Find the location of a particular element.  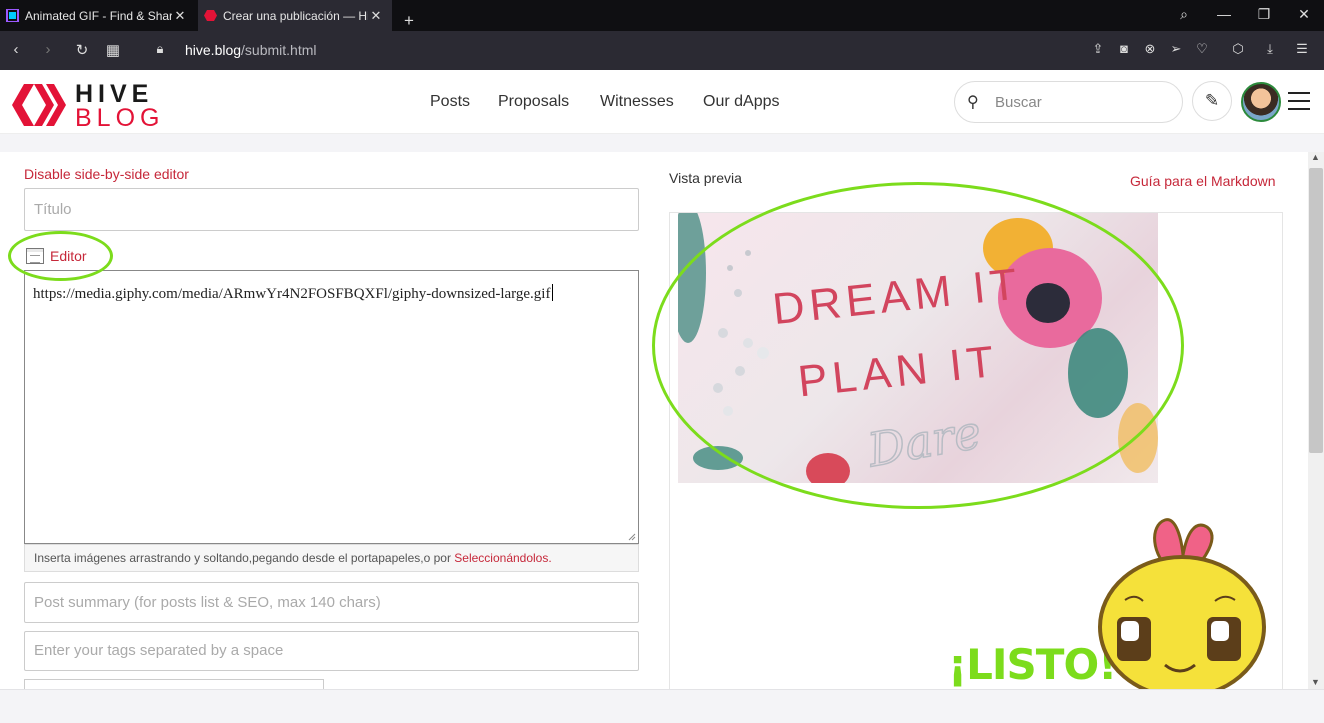

address-bar: hive.blog/submit.html is located at coordinates (251, 50).